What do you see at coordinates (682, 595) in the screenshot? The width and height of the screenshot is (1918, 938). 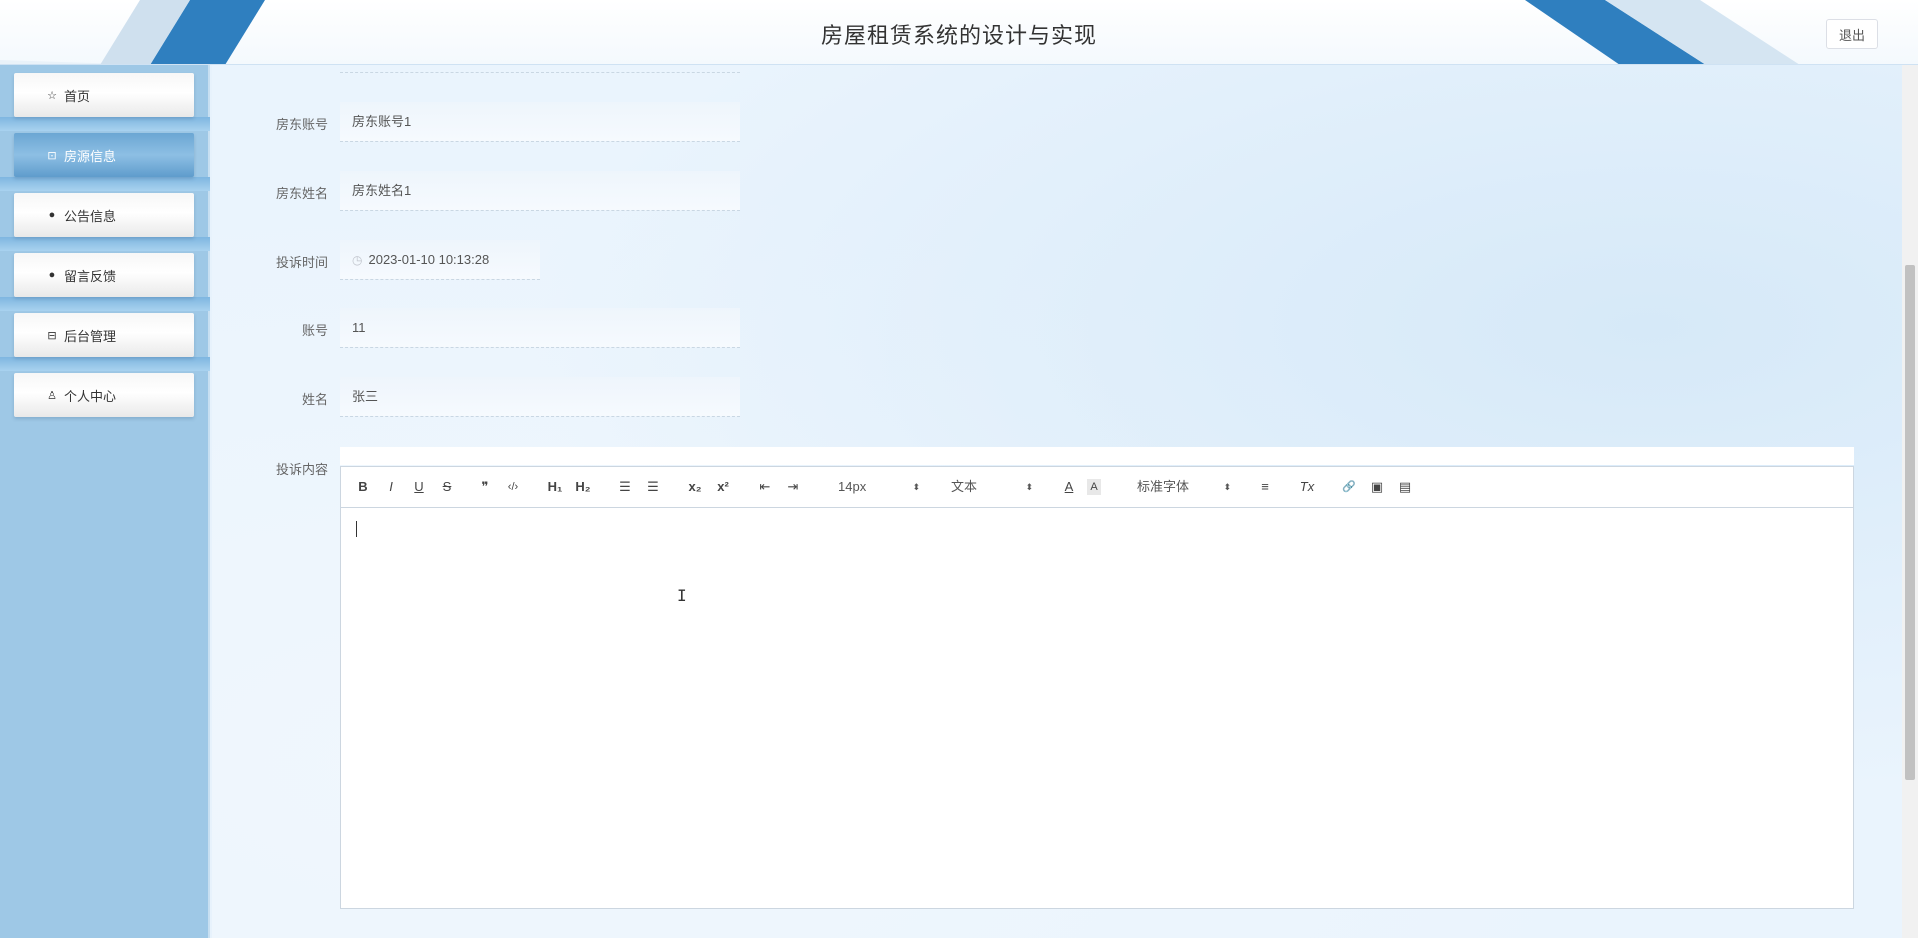 I see `text-cursor-icon: I` at bounding box center [682, 595].